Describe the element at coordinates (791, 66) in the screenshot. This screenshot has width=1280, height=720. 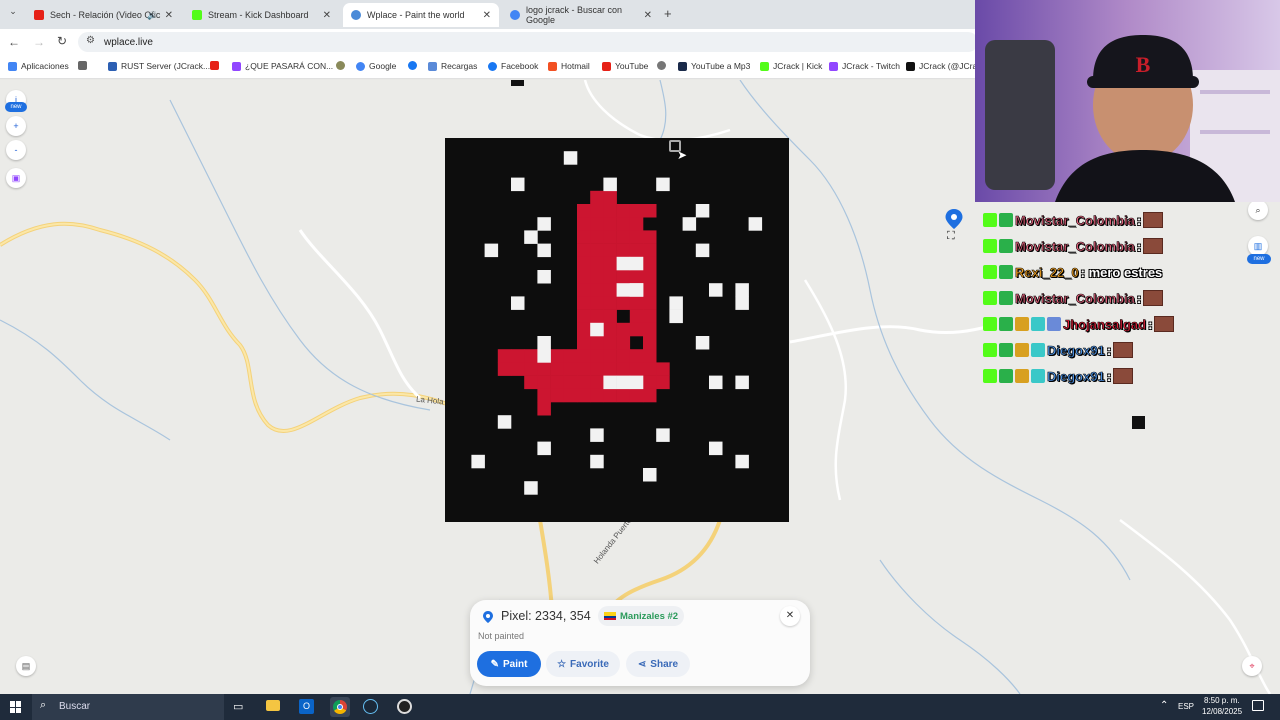
I see `bookmark-jcrack-kick: JCrack | Kick` at that location.